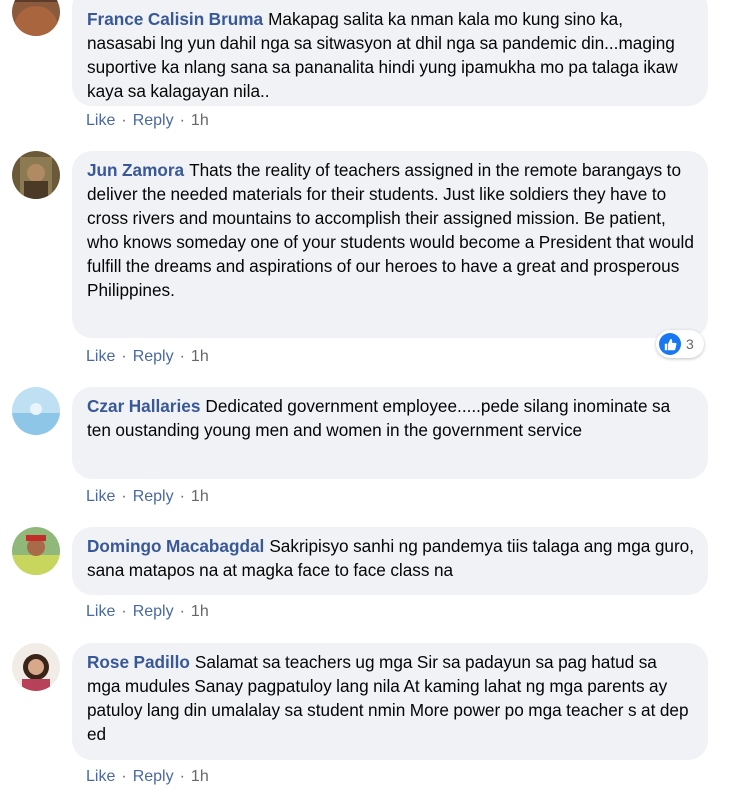 The width and height of the screenshot is (750, 799). What do you see at coordinates (143, 406) in the screenshot?
I see `comment-author: Czar Hallaries` at bounding box center [143, 406].